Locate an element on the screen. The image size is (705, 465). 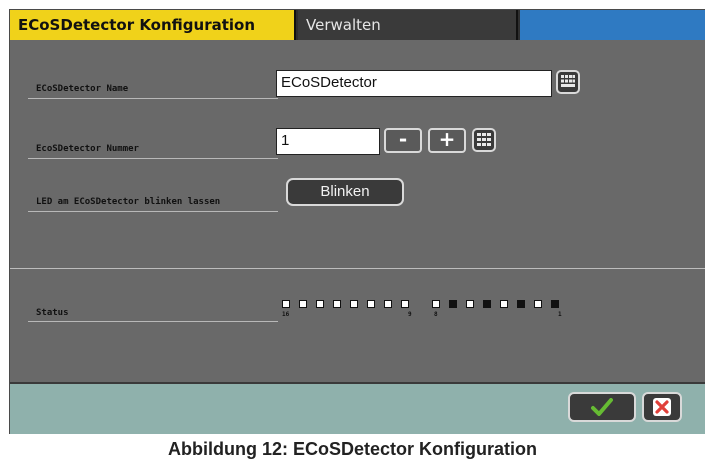
number-field: 1 is located at coordinates (328, 141).